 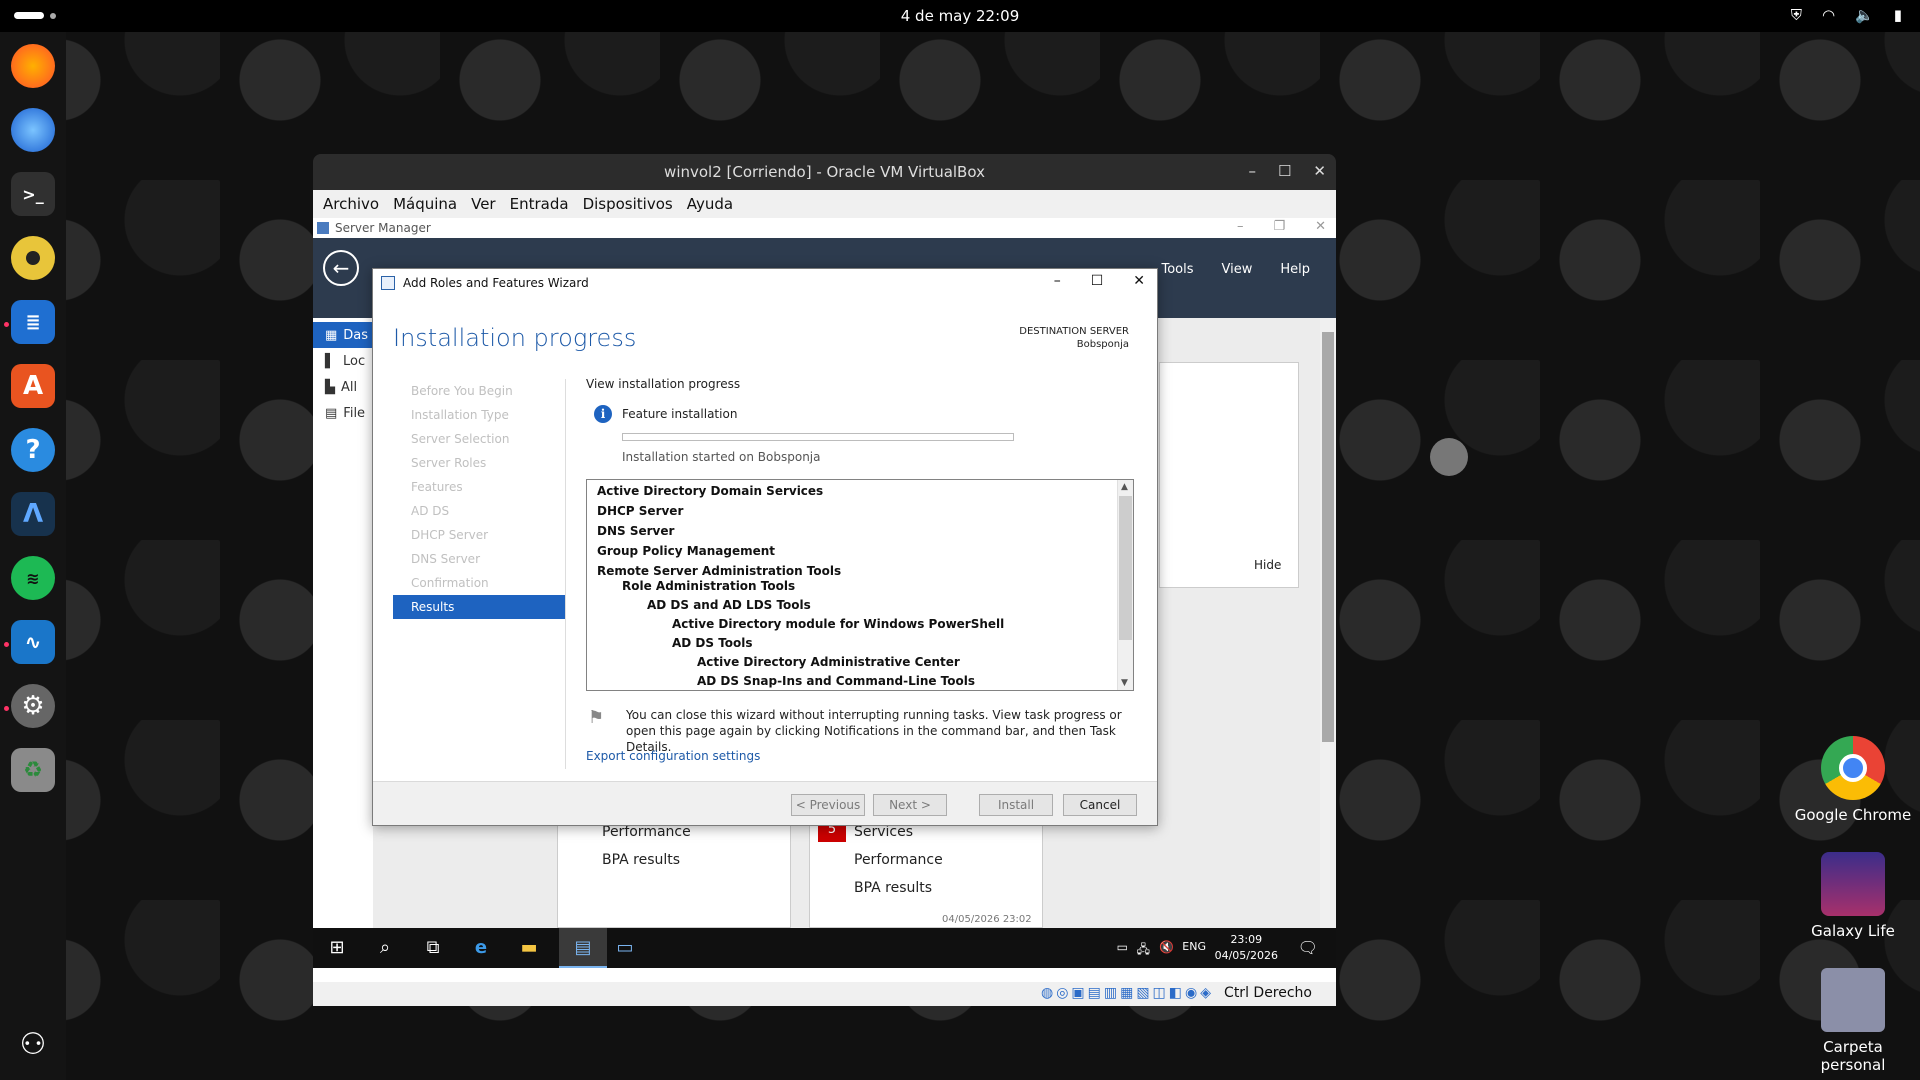 What do you see at coordinates (529, 948) in the screenshot?
I see `file-explorer-icon: ▬` at bounding box center [529, 948].